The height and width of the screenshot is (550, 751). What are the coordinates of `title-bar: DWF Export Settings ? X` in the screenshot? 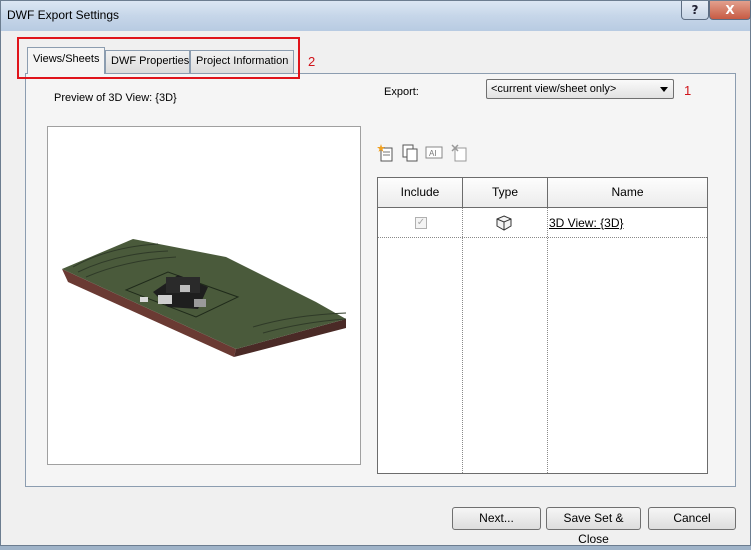 It's located at (376, 16).